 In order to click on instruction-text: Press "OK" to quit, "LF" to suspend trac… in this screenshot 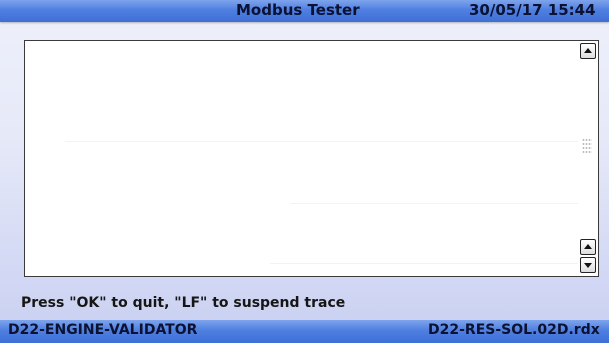, I will do `click(183, 303)`.